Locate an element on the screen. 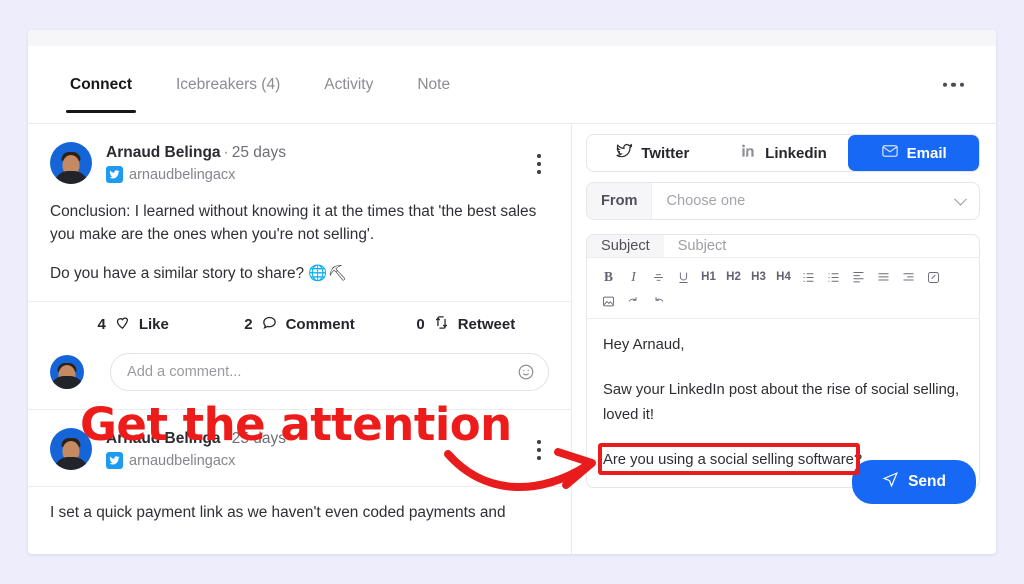 This screenshot has height=584, width=1024. retweet-label: Retweet is located at coordinates (486, 324).